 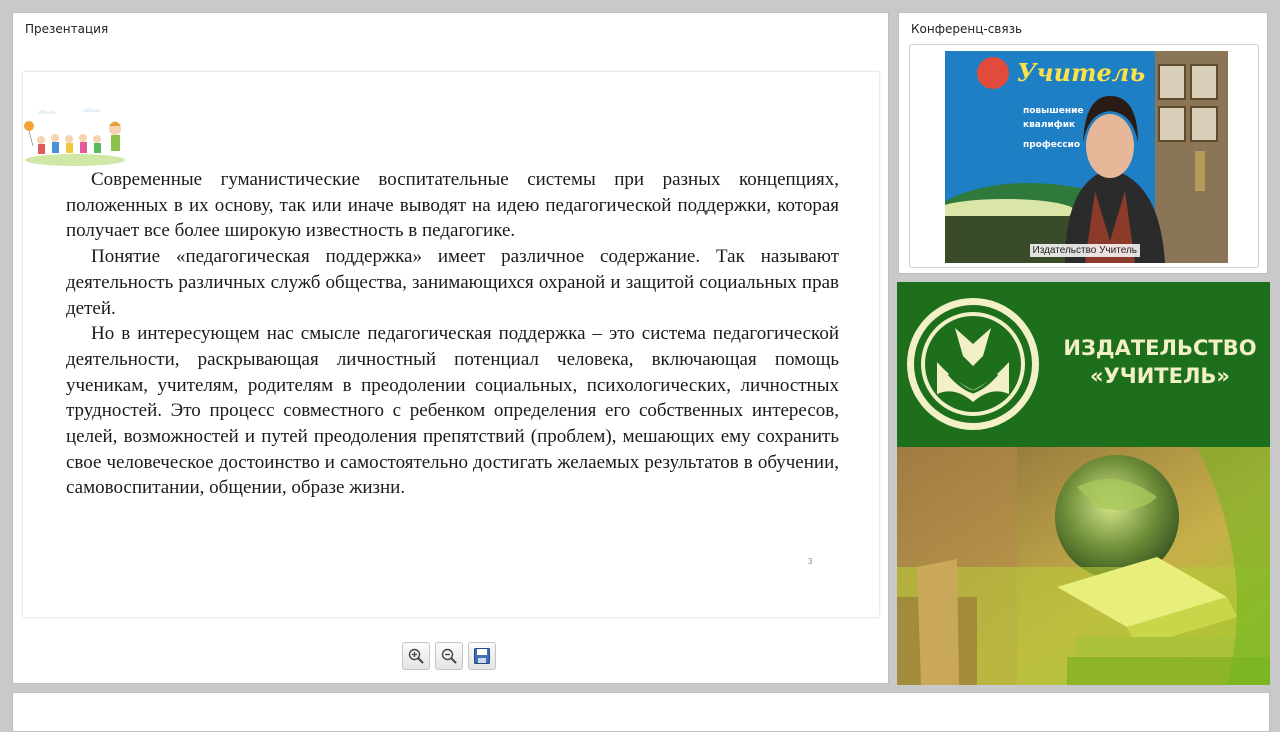 What do you see at coordinates (810, 561) in the screenshot?
I see `slide-page-number: 3` at bounding box center [810, 561].